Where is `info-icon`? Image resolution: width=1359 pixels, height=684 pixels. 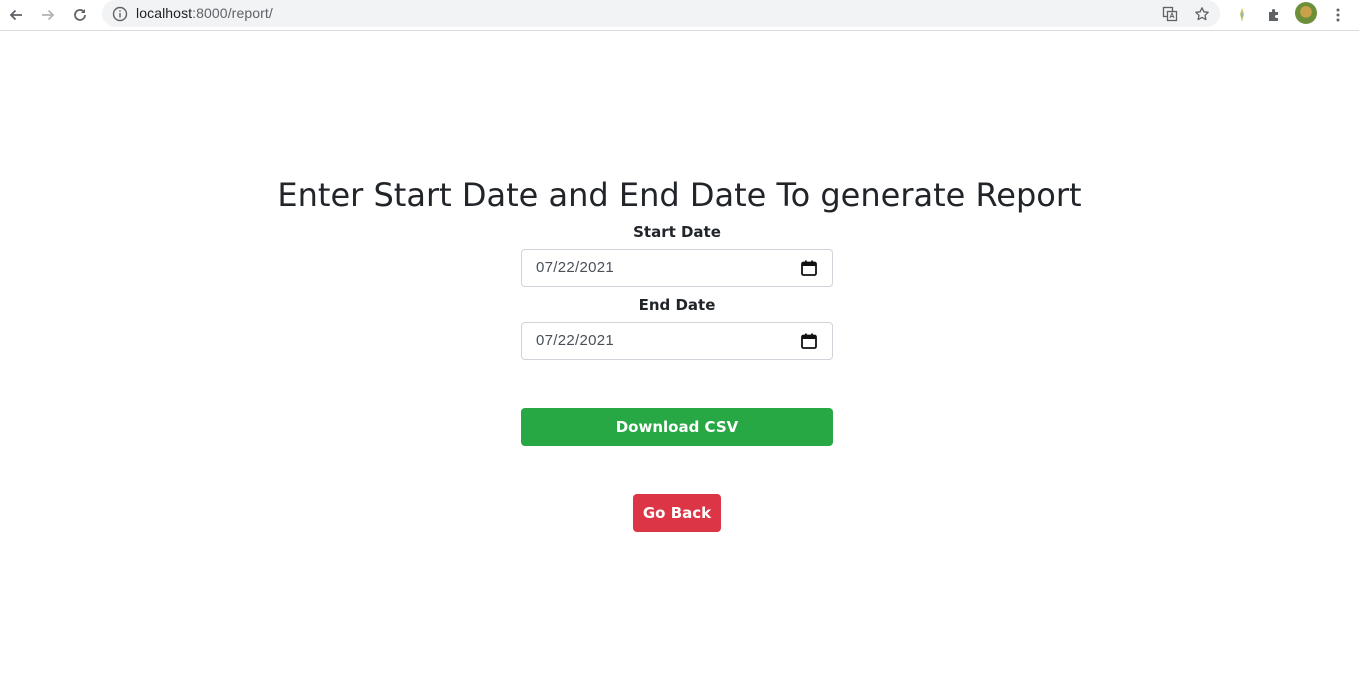 info-icon is located at coordinates (120, 14).